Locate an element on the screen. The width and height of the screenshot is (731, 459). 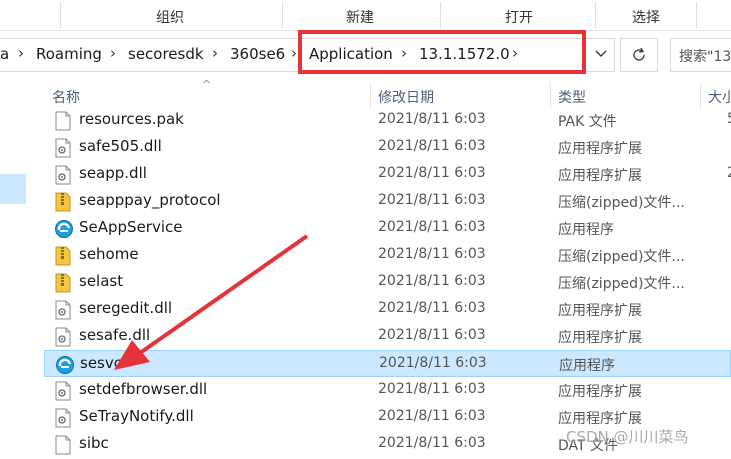
file-name: sehome is located at coordinates (109, 254).